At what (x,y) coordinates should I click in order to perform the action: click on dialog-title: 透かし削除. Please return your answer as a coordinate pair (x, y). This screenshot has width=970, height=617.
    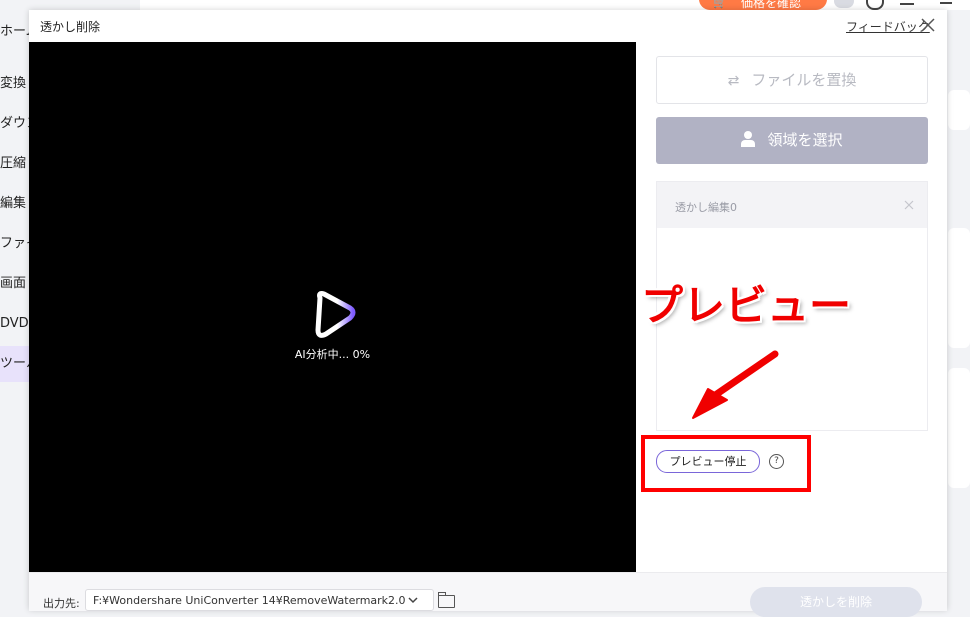
    Looking at the image, I should click on (70, 27).